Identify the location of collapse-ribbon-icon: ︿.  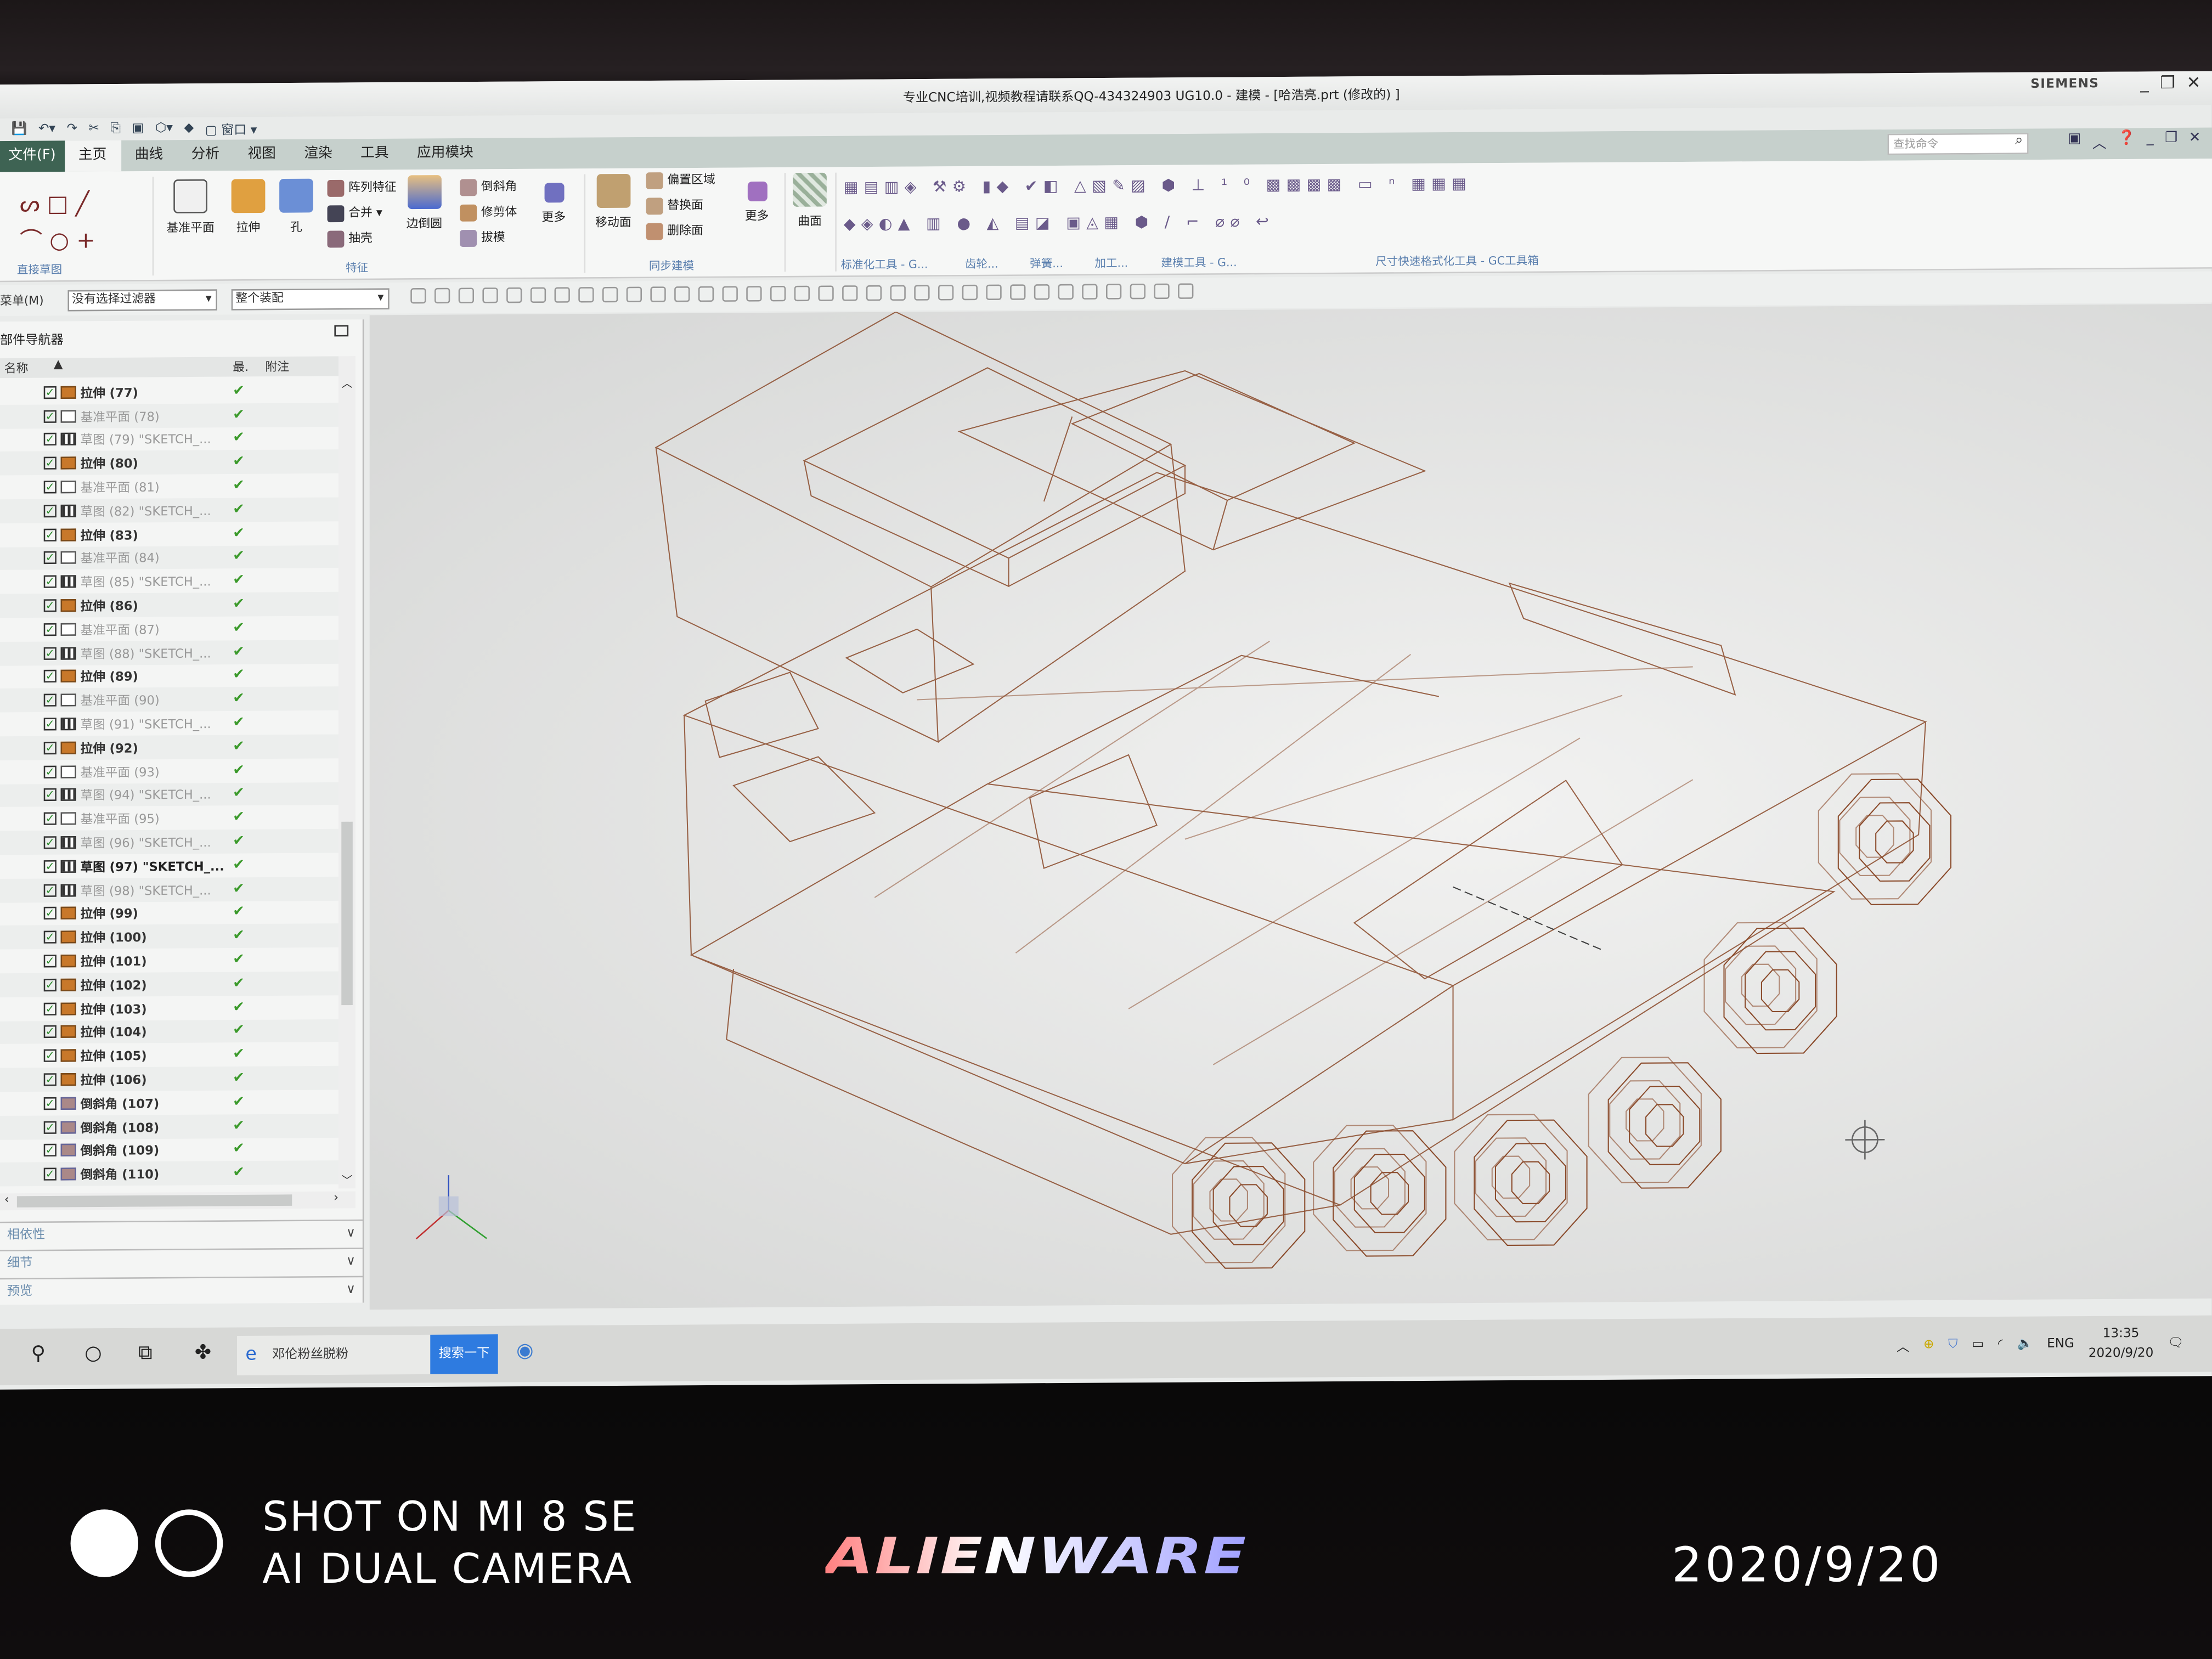
(2099, 141).